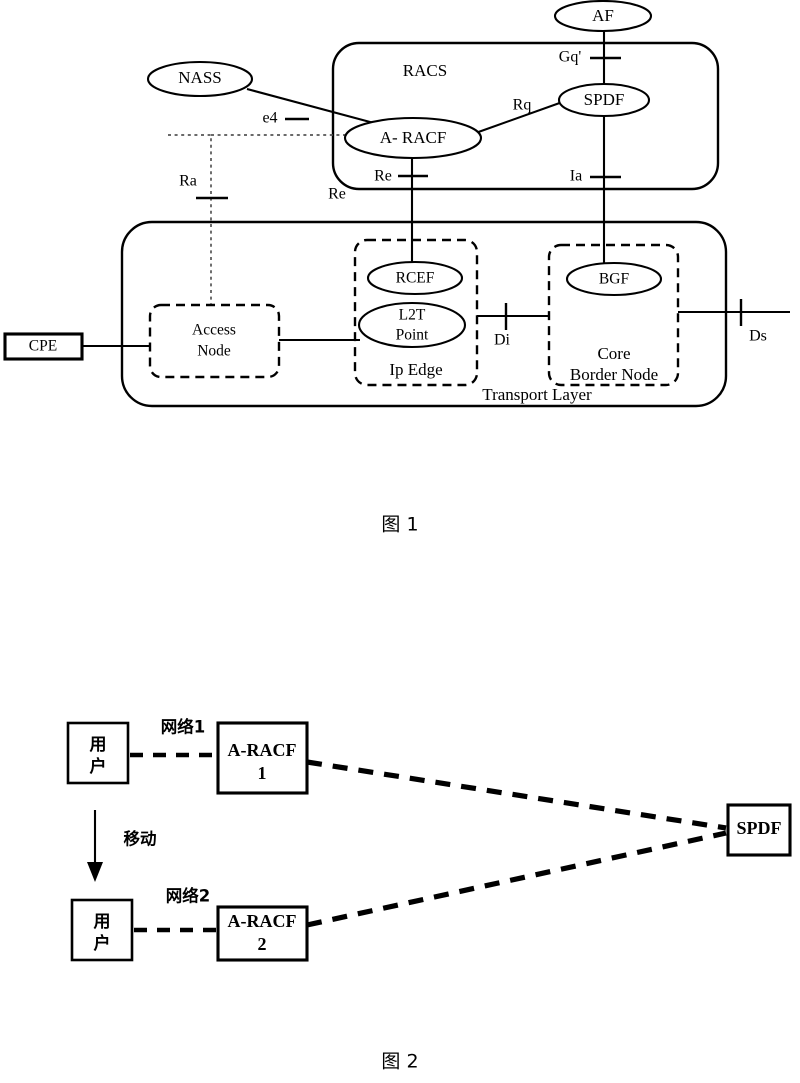  I want to click on user-1-label-line1: 用, so click(98, 745).